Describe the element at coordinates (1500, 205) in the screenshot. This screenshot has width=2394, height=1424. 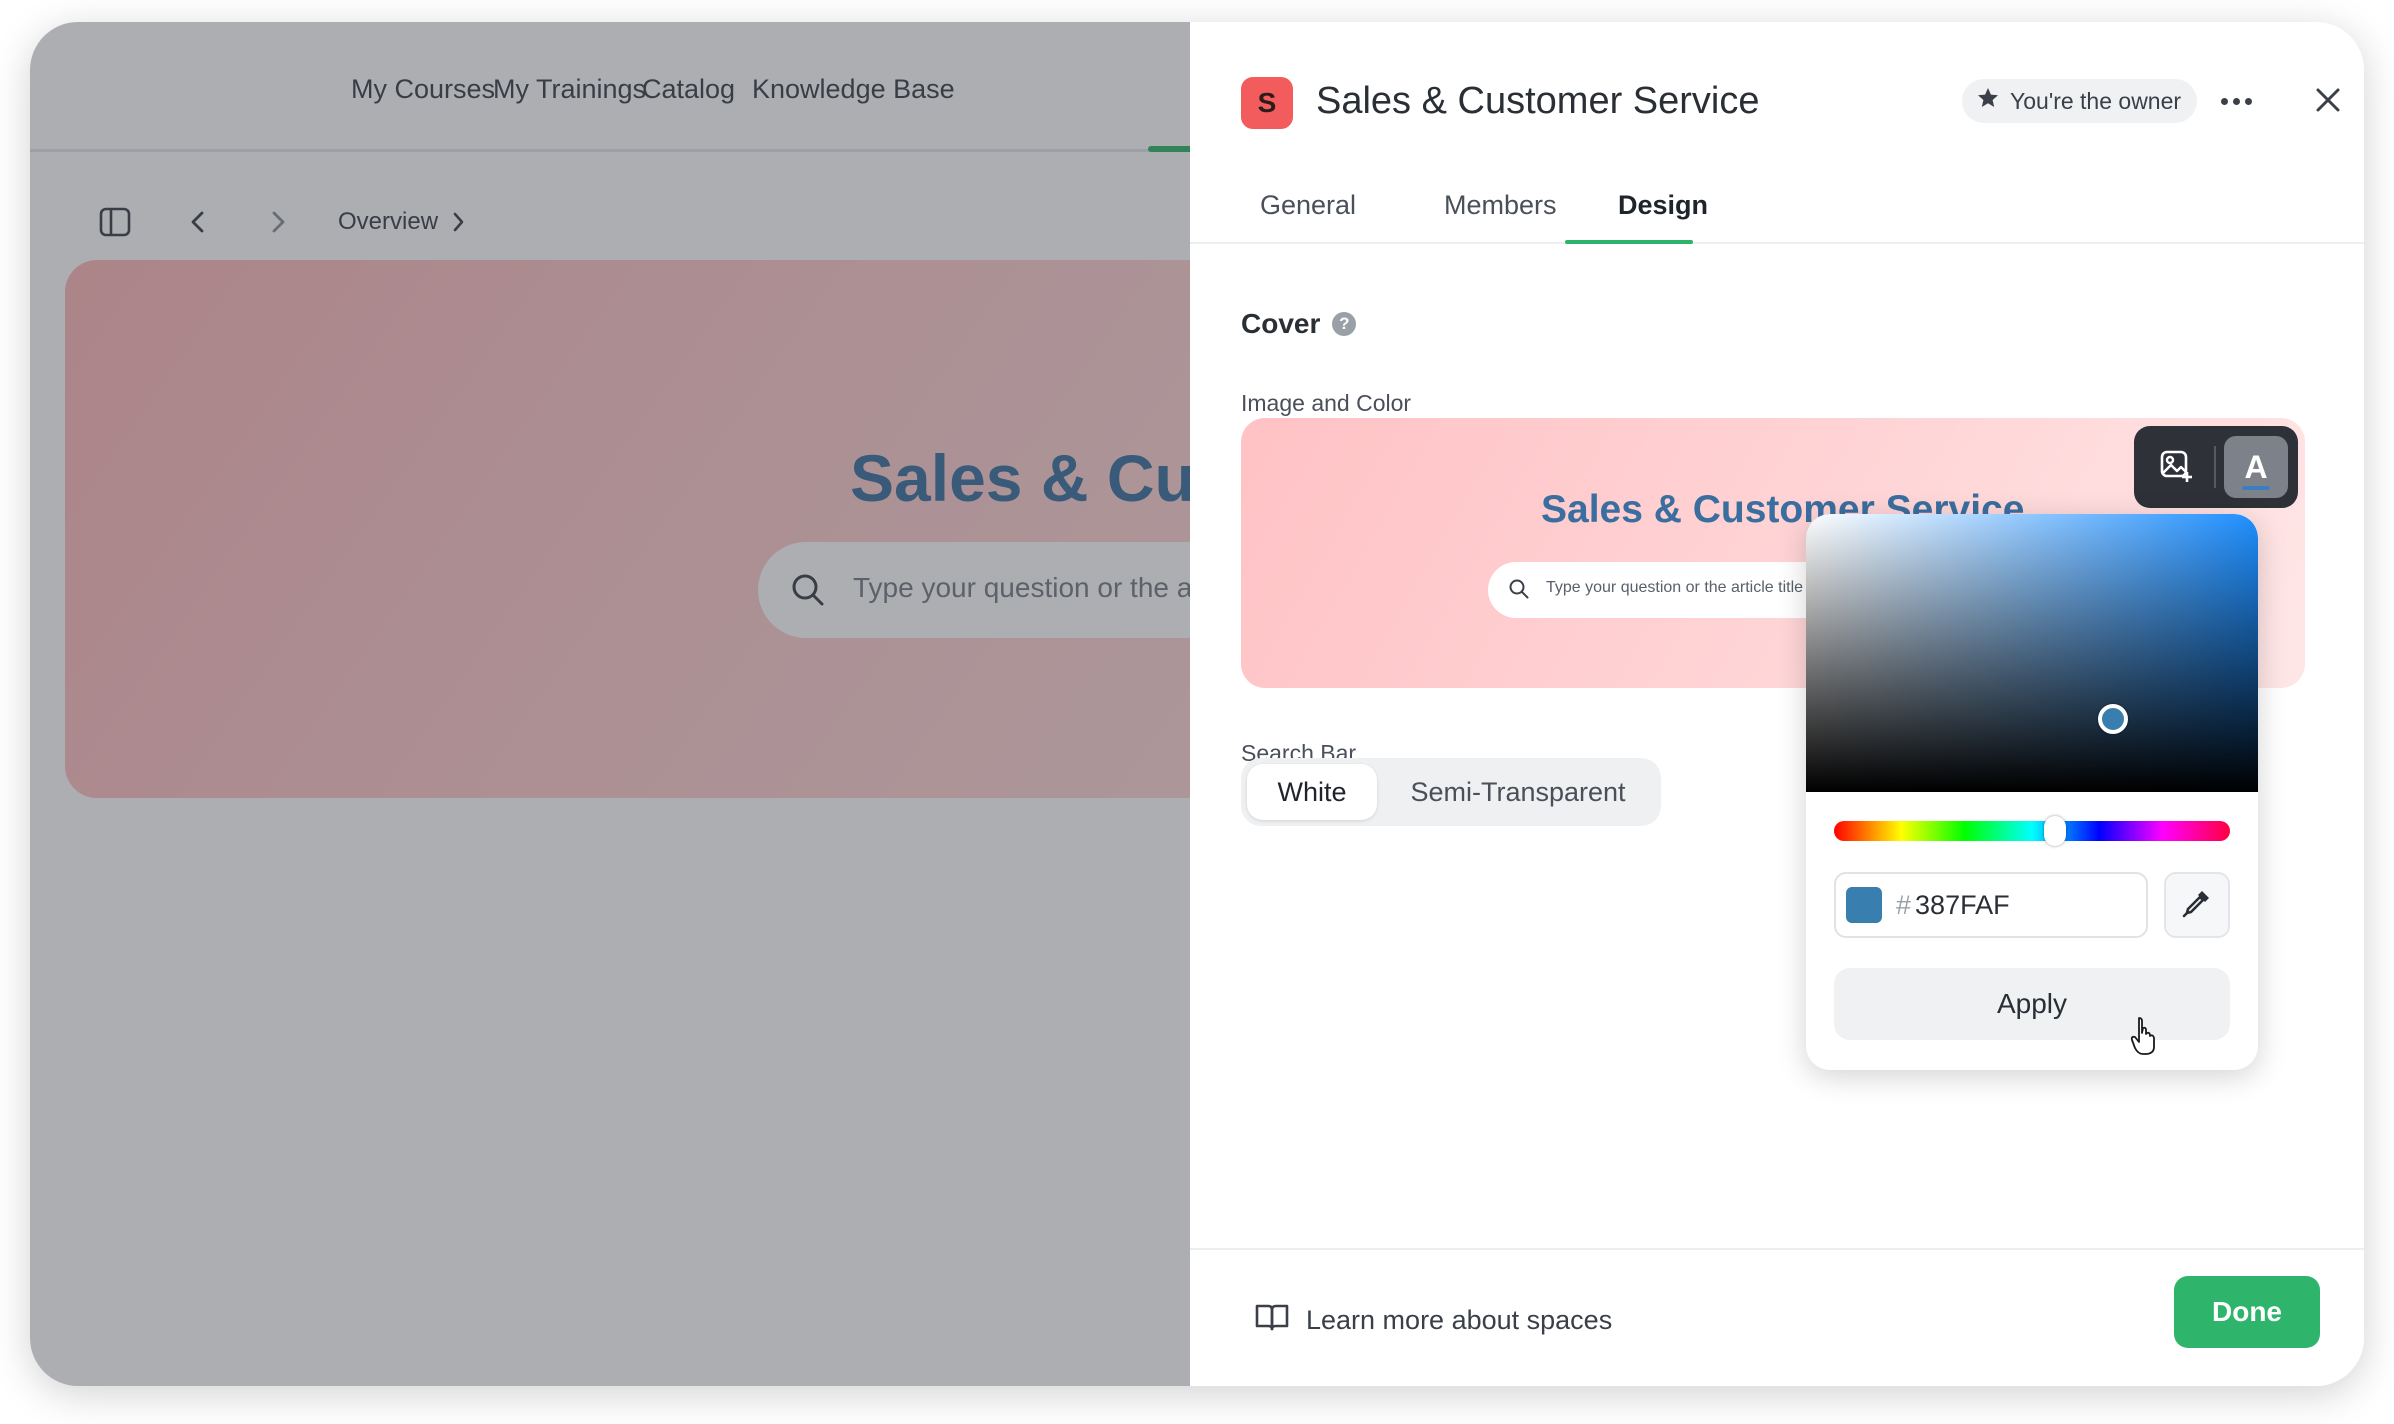
I see `tab-members: Members` at that location.